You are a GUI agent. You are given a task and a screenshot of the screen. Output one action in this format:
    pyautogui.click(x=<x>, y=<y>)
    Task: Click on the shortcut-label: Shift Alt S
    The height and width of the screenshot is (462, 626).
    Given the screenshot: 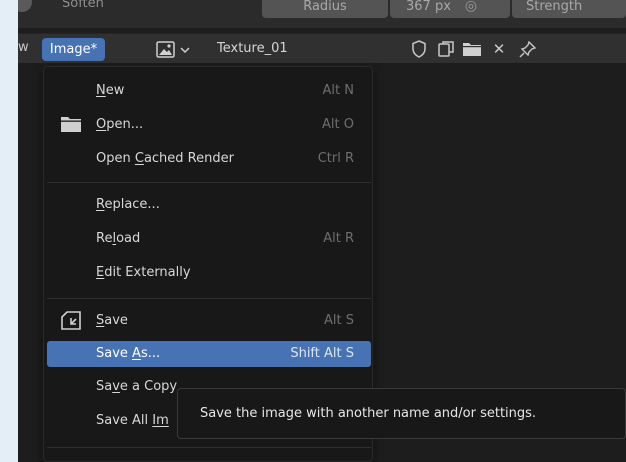 What is the action you would take?
    pyautogui.click(x=322, y=353)
    